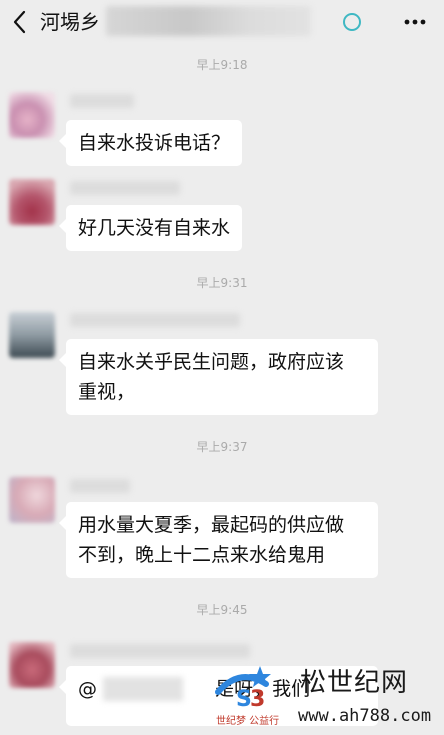 The width and height of the screenshot is (444, 735). Describe the element at coordinates (218, 377) in the screenshot. I see `message-bubble: 自来水关乎民生问题，政府应该 重视，` at that location.